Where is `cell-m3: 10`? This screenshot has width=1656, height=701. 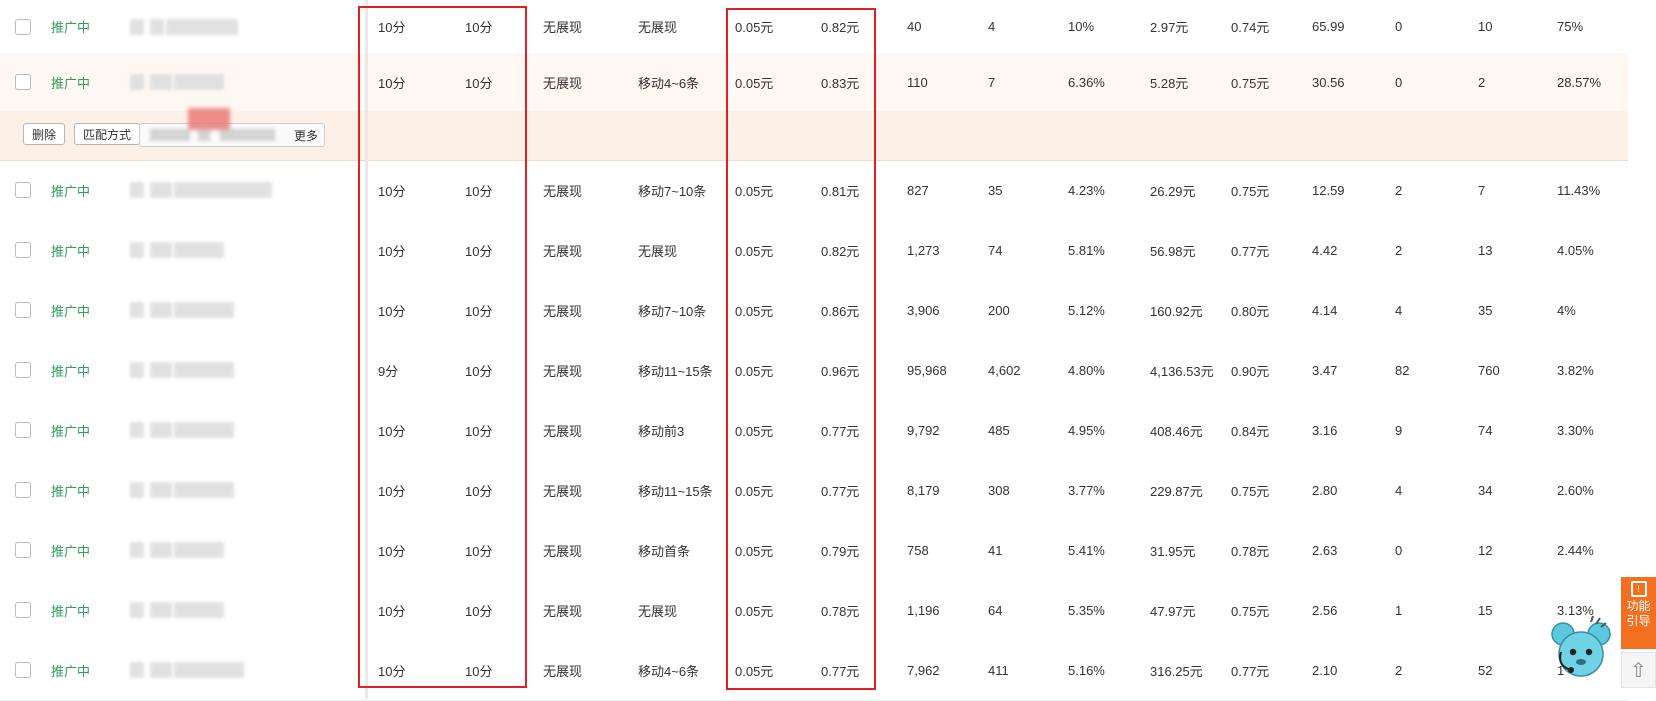 cell-m3: 10 is located at coordinates (1485, 26).